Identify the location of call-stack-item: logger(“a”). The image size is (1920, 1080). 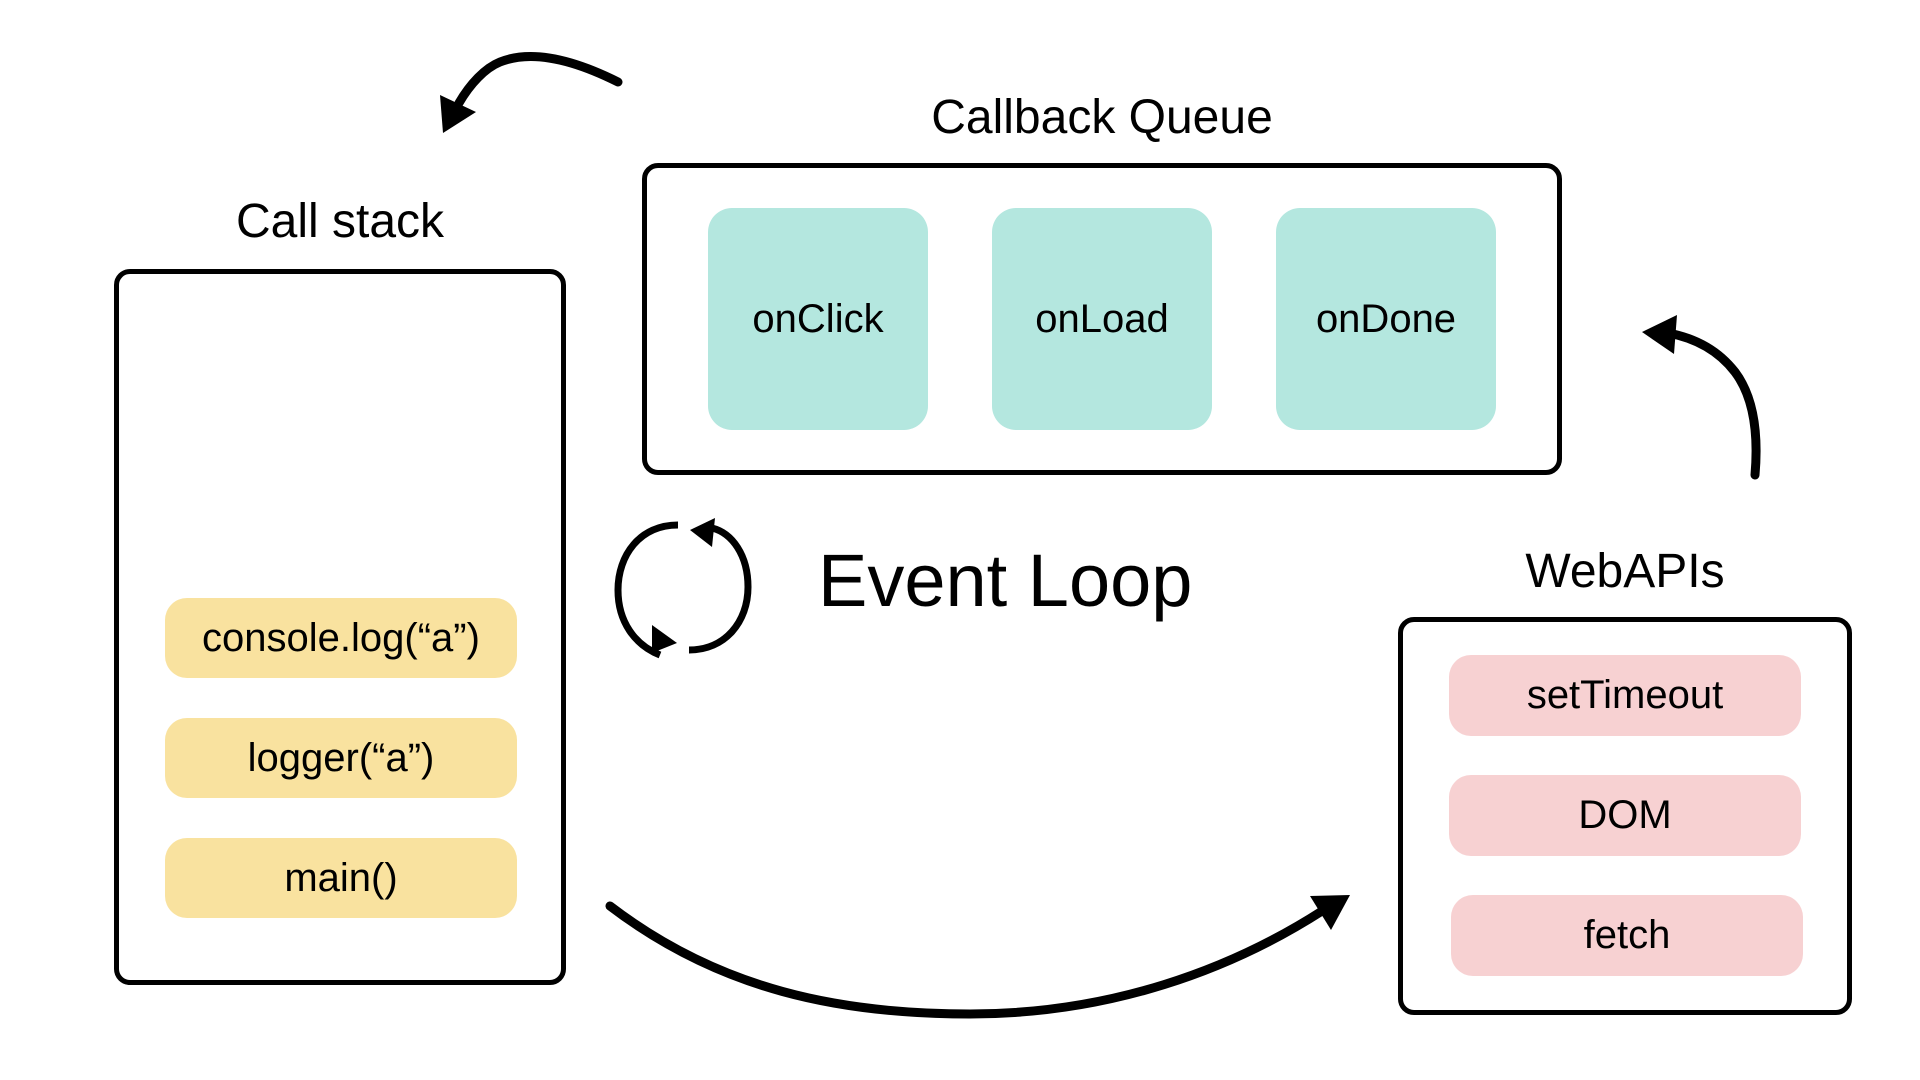
(341, 758).